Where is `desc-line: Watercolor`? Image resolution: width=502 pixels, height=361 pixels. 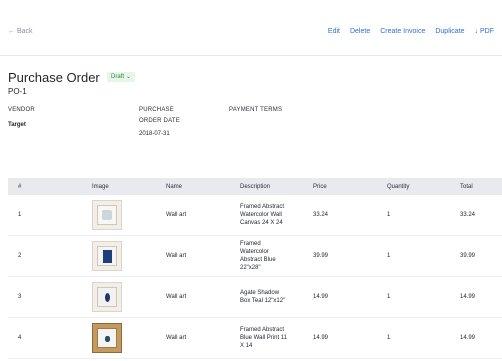
desc-line: Watercolor is located at coordinates (254, 252).